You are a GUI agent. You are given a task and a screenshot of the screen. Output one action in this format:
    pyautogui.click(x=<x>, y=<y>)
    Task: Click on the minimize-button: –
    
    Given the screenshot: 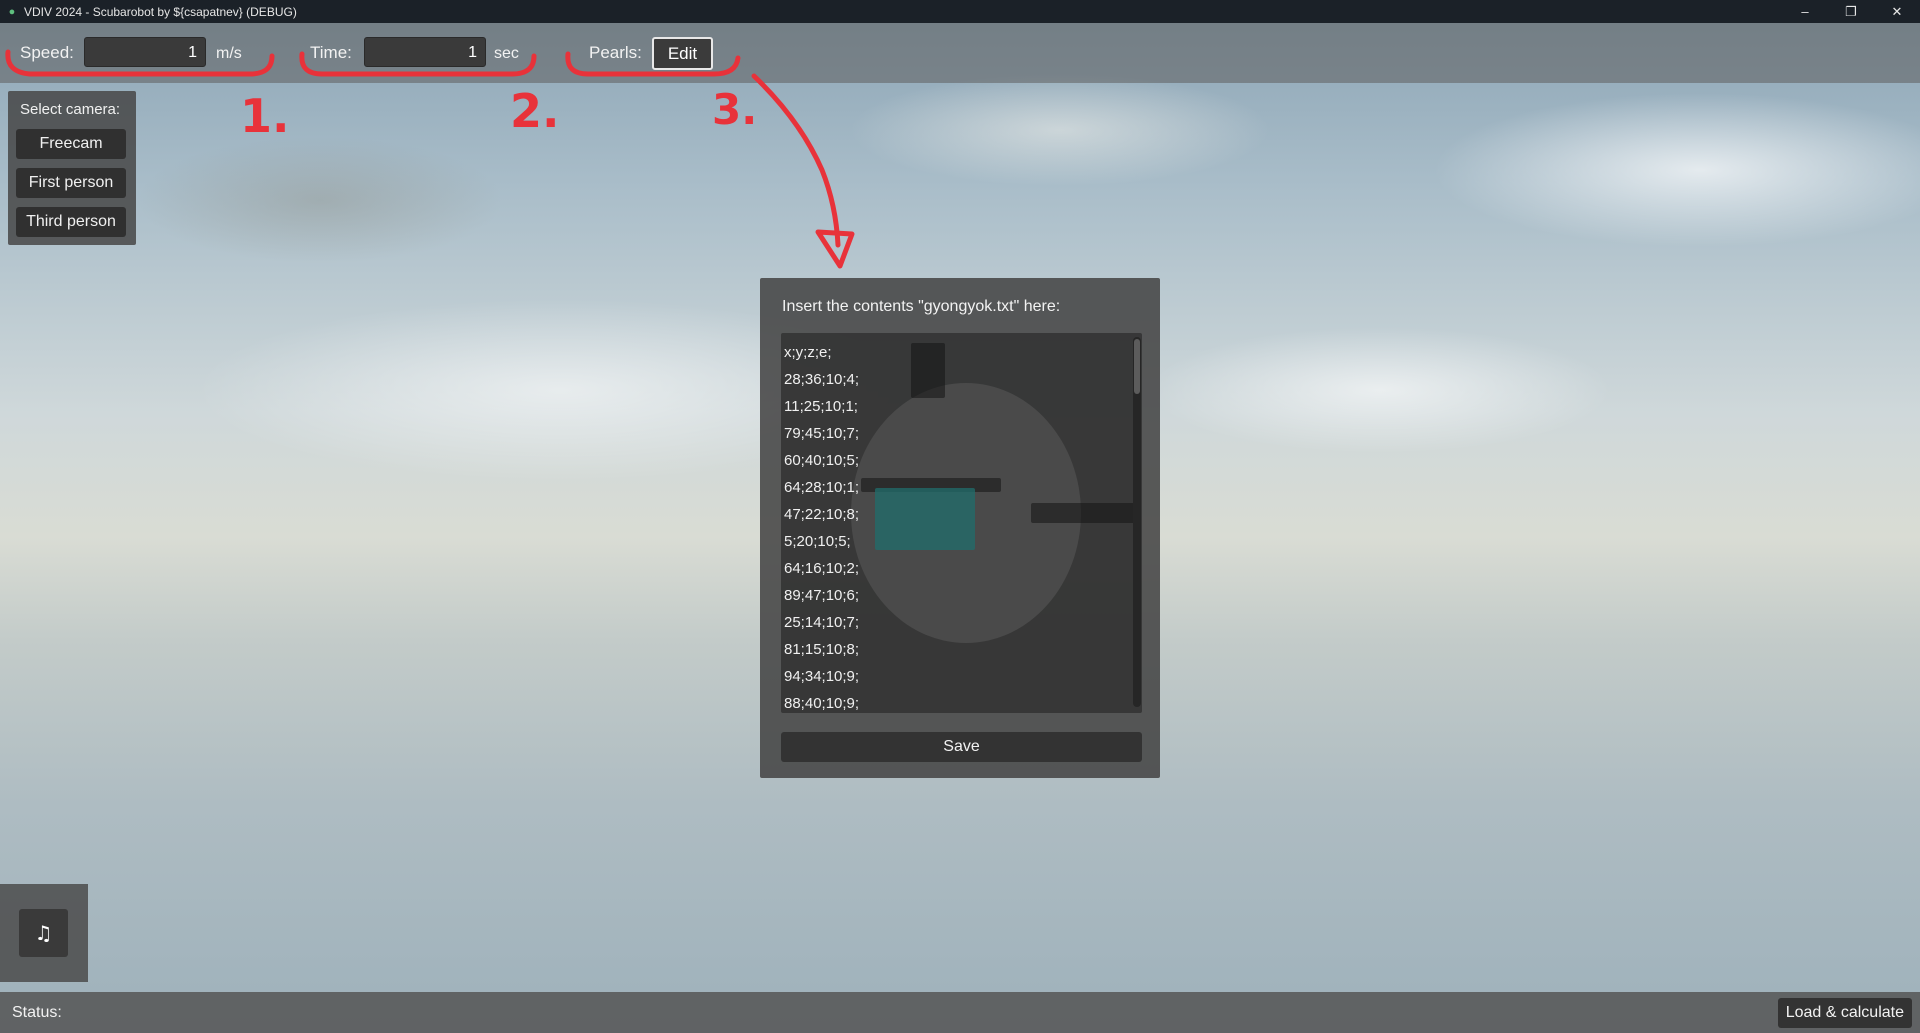 What is the action you would take?
    pyautogui.click(x=1805, y=11)
    